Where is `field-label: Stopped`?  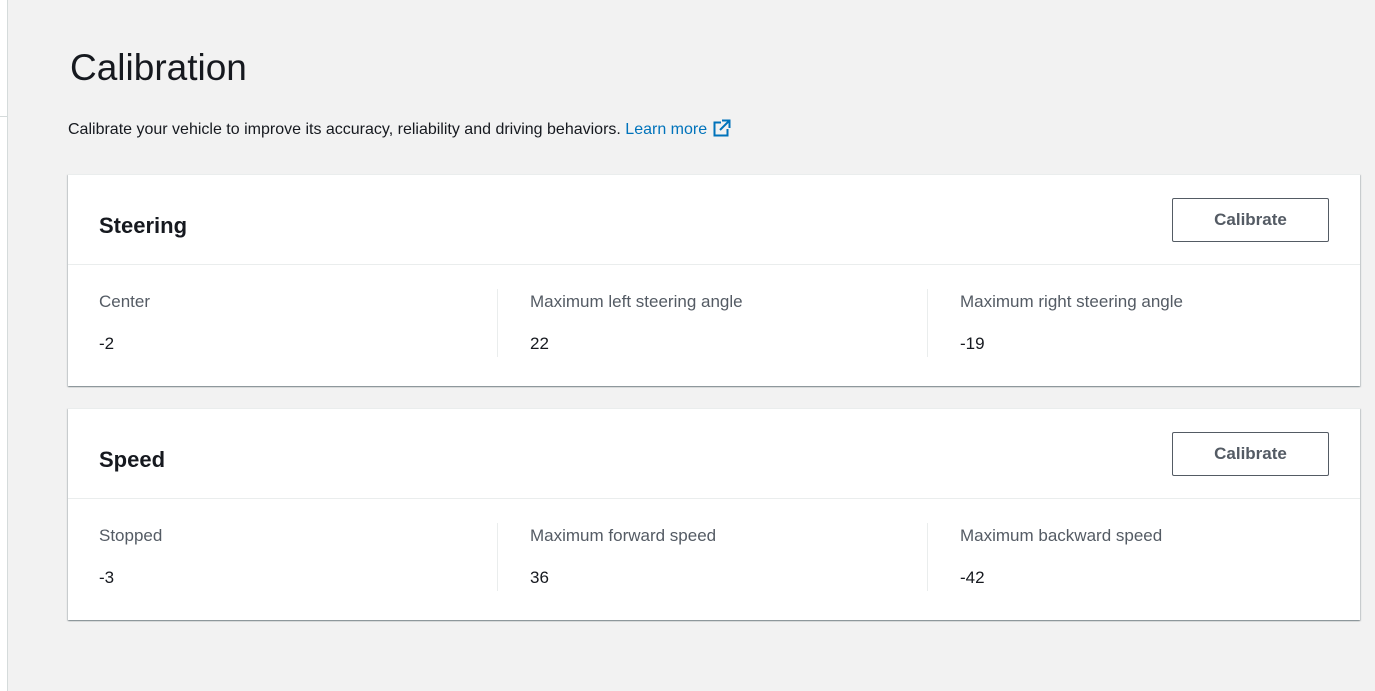 field-label: Stopped is located at coordinates (131, 535).